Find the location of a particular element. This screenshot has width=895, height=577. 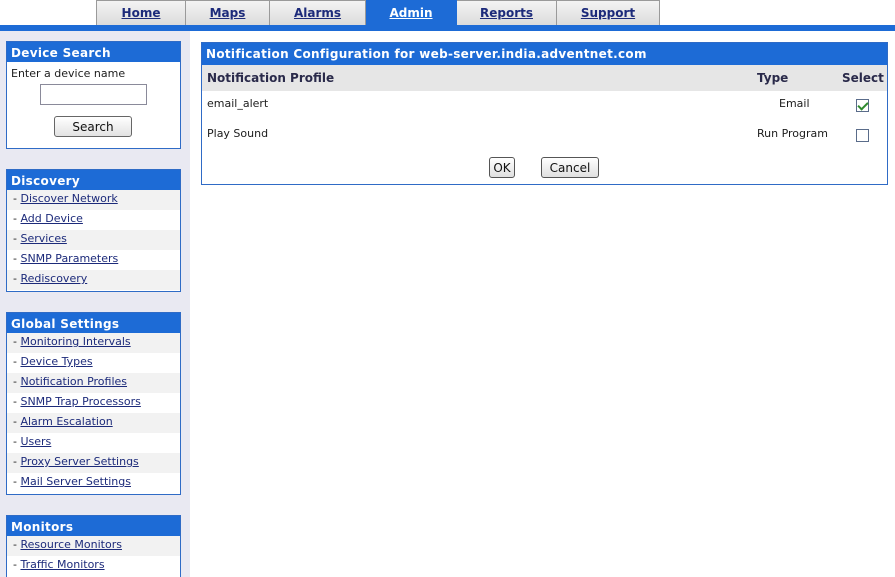

mail-server-settings-link: Mail Server Settings is located at coordinates (75, 481).